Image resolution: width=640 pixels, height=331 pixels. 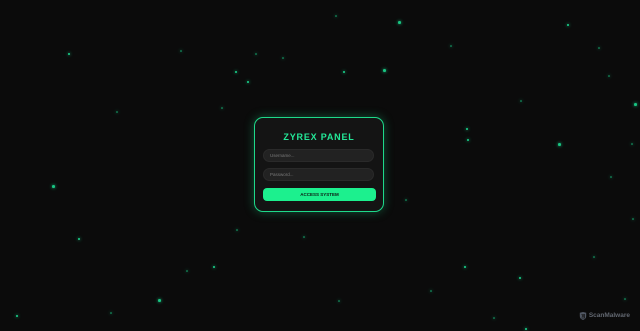 What do you see at coordinates (318, 155) in the screenshot?
I see `username-input` at bounding box center [318, 155].